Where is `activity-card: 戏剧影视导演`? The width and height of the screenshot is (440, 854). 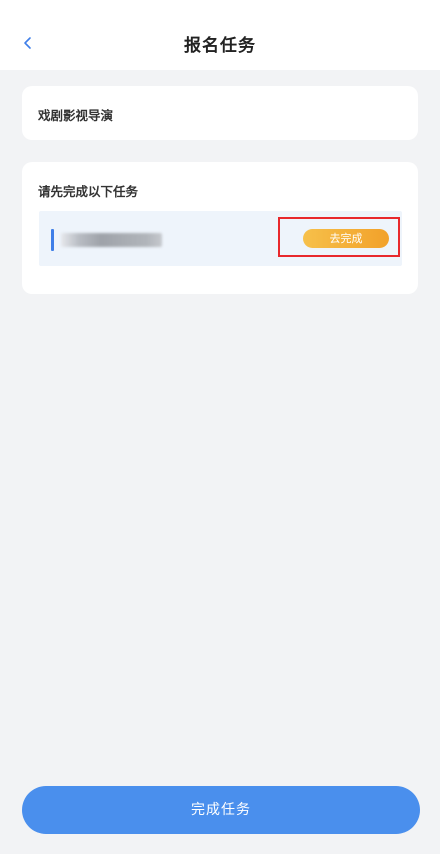
activity-card: 戏剧影视导演 is located at coordinates (220, 113).